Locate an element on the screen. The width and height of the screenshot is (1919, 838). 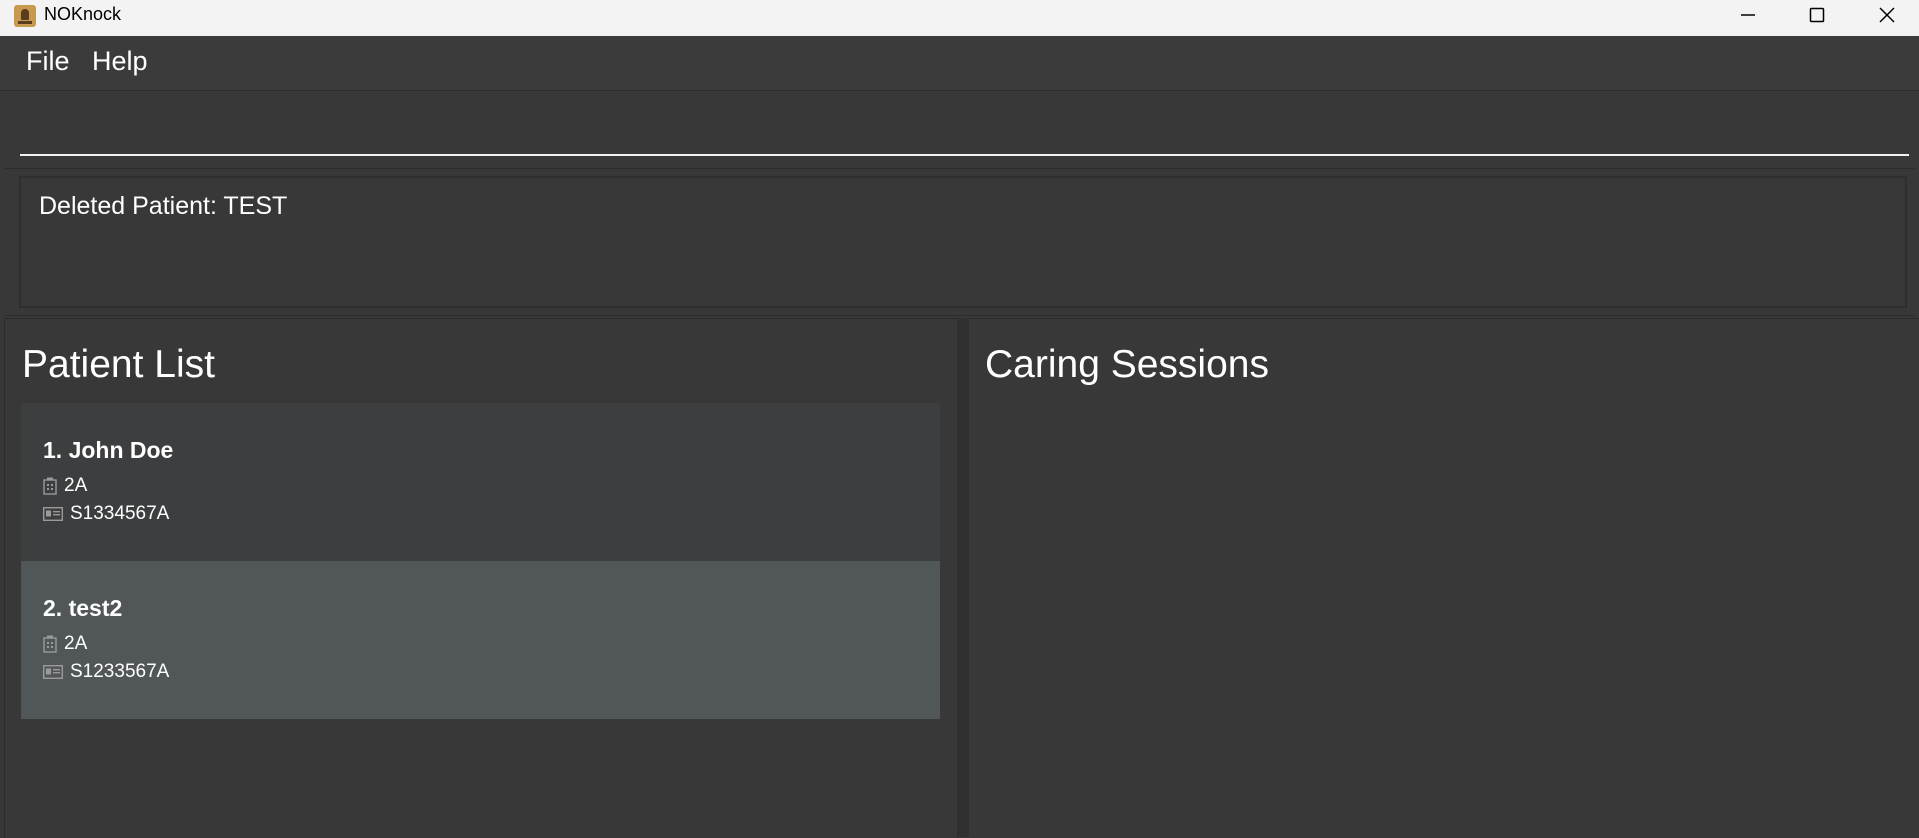
title-bar: NOKnock is located at coordinates (959, 18).